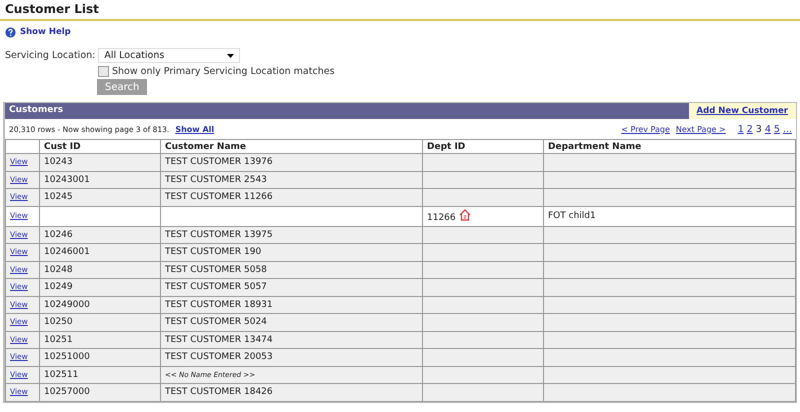 This screenshot has width=800, height=412. I want to click on page-title: Customer List, so click(400, 10).